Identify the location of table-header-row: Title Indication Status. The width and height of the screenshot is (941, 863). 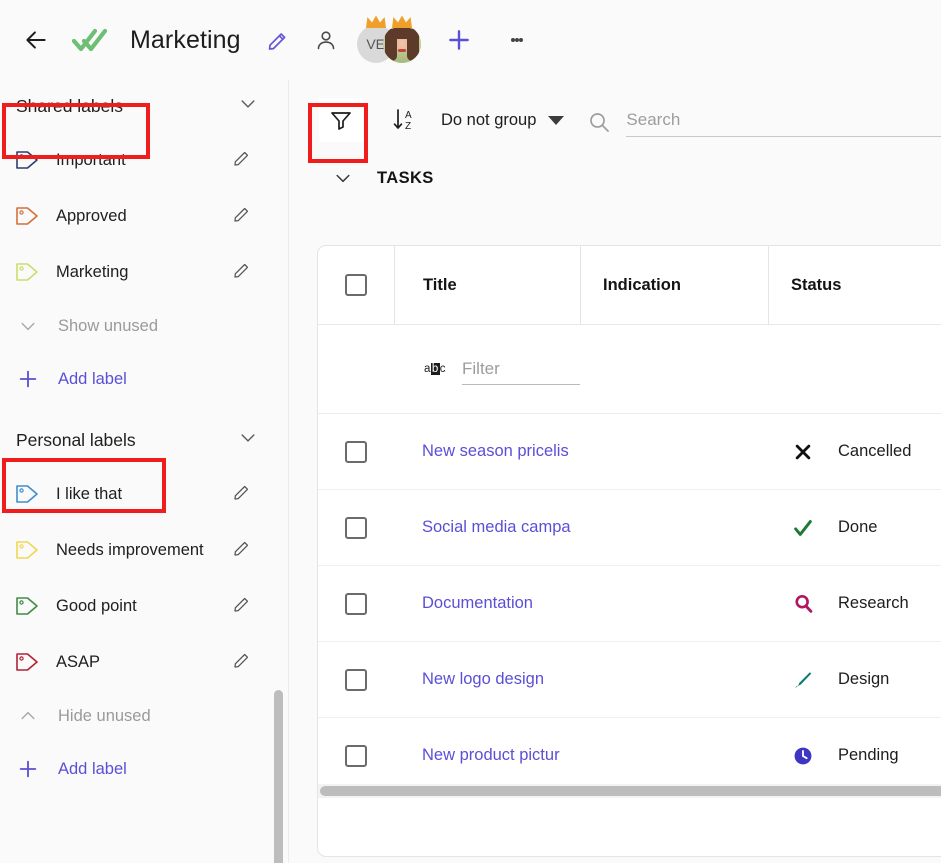
(629, 285).